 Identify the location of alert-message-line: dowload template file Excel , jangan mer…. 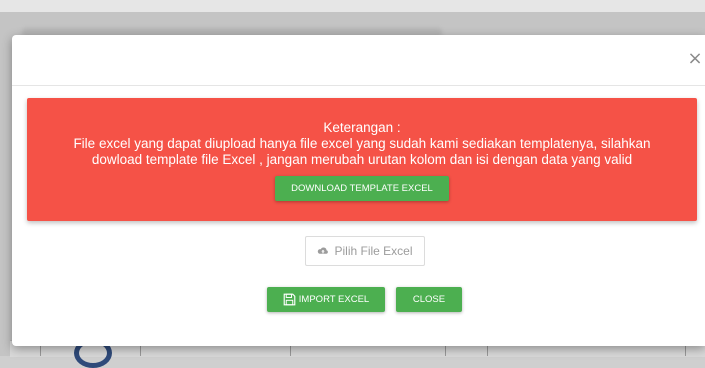
(362, 159).